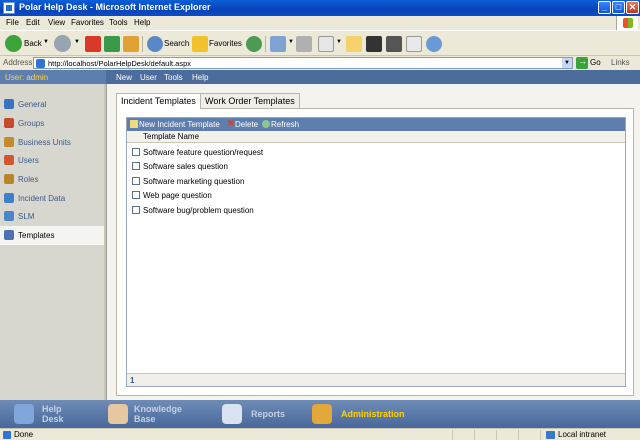 The image size is (640, 440). I want to click on tab-work-order-templates: Work Order Templates, so click(250, 100).